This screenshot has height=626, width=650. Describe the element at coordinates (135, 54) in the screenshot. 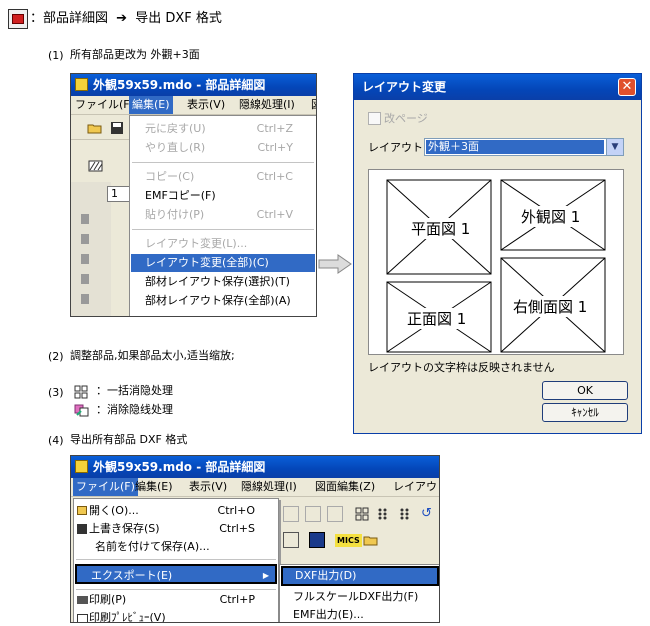

I see `step-1-text: 所有部品更改为 外觀+3面` at that location.